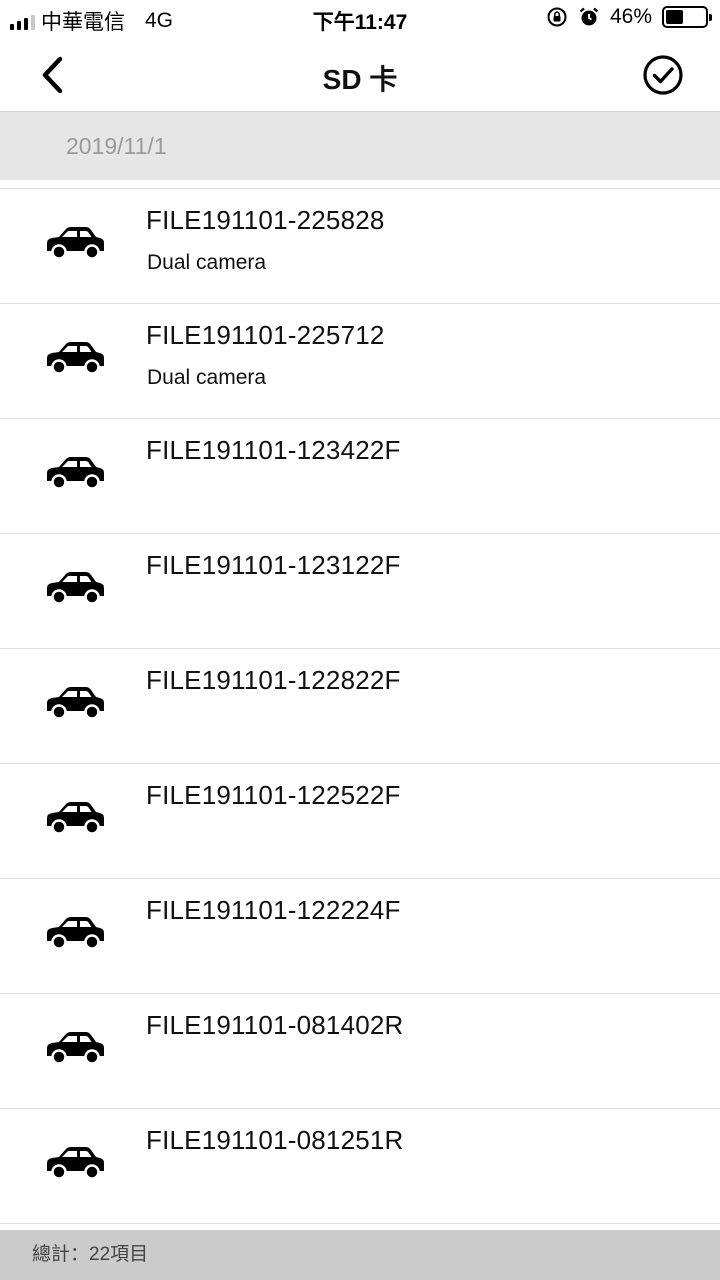 The image size is (720, 1280). What do you see at coordinates (273, 910) in the screenshot?
I see `file-name: FILE191101-122224F` at bounding box center [273, 910].